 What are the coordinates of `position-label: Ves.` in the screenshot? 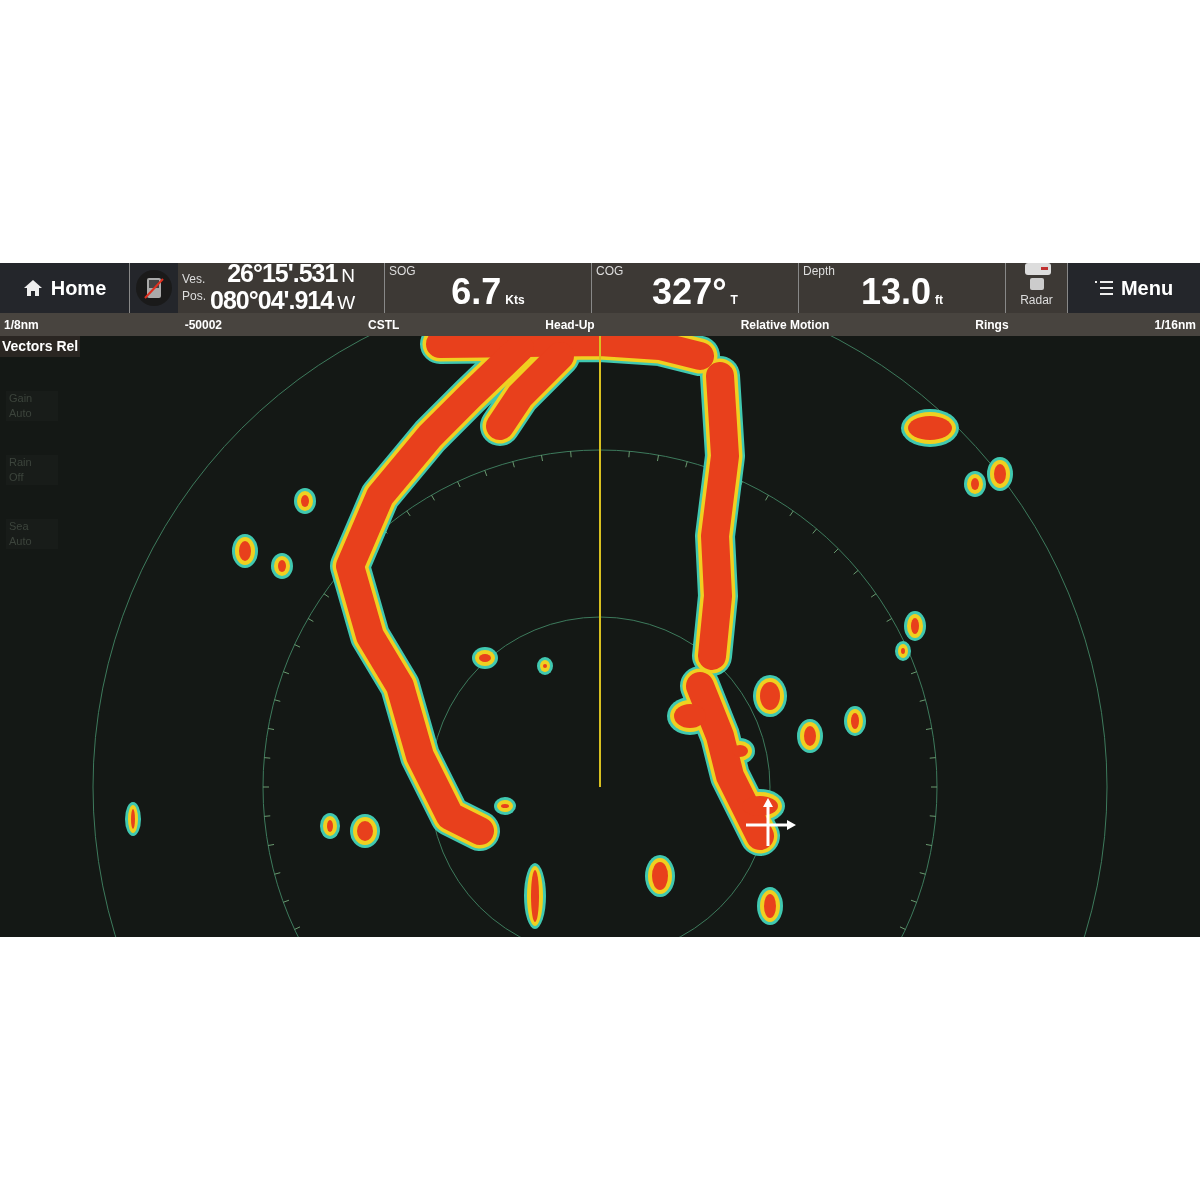 It's located at (194, 279).